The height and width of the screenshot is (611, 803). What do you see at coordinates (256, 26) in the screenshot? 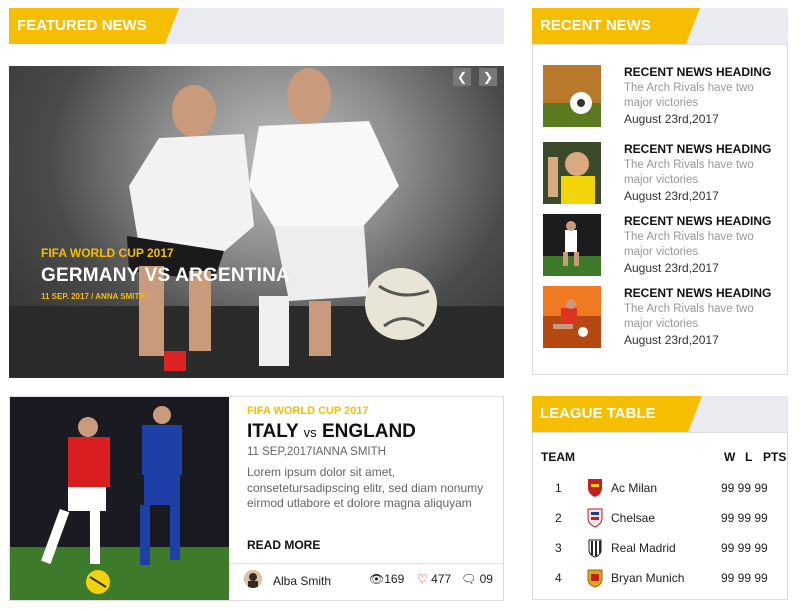
I see `featured-news-header: FEATURED NEWS` at bounding box center [256, 26].